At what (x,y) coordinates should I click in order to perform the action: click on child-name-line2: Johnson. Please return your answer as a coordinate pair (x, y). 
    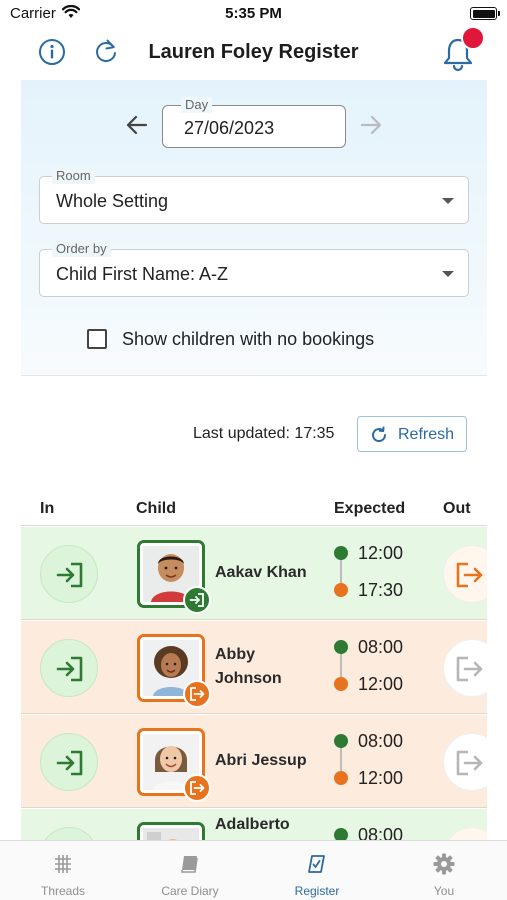
    Looking at the image, I should click on (248, 678).